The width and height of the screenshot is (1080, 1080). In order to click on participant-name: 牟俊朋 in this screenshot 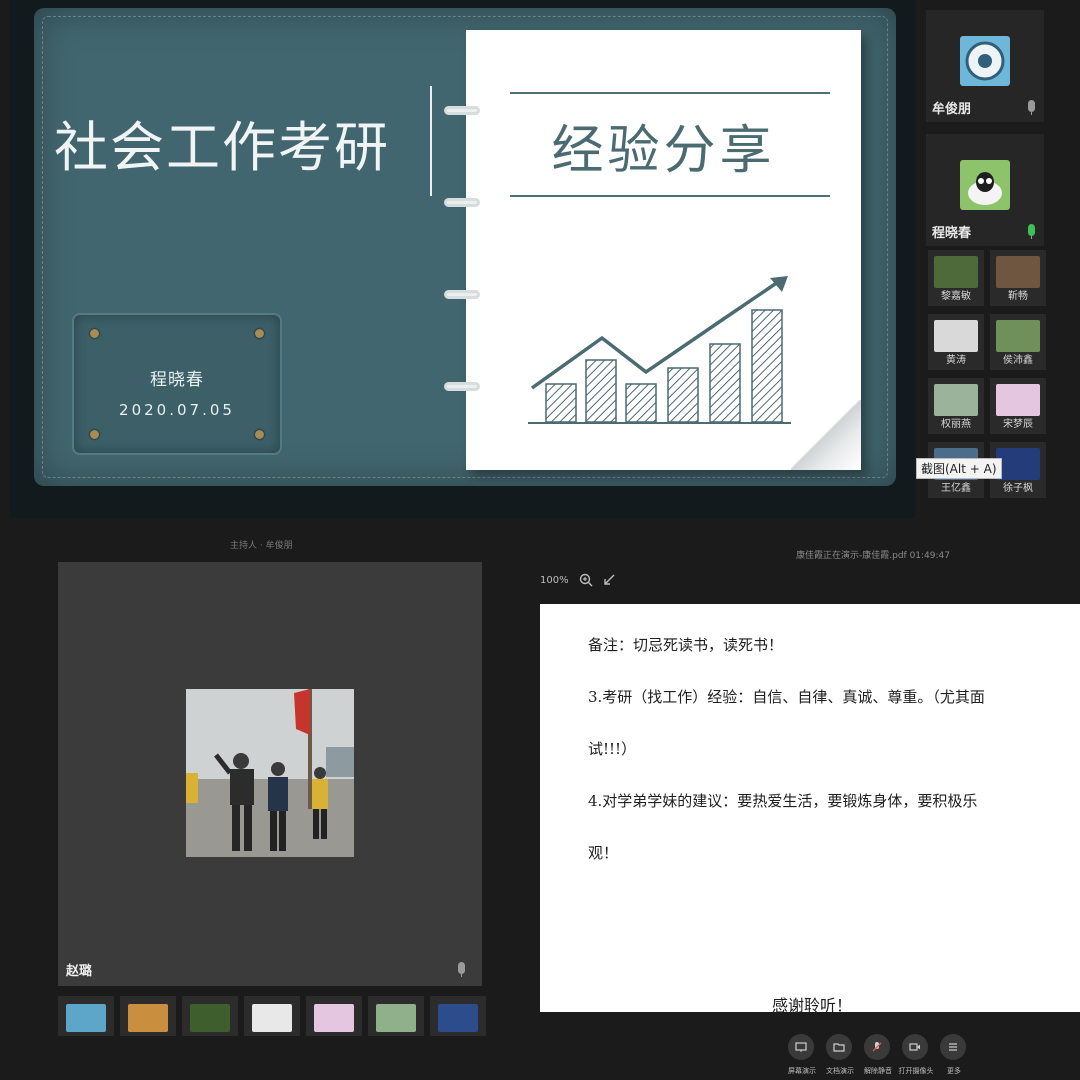, I will do `click(952, 109)`.